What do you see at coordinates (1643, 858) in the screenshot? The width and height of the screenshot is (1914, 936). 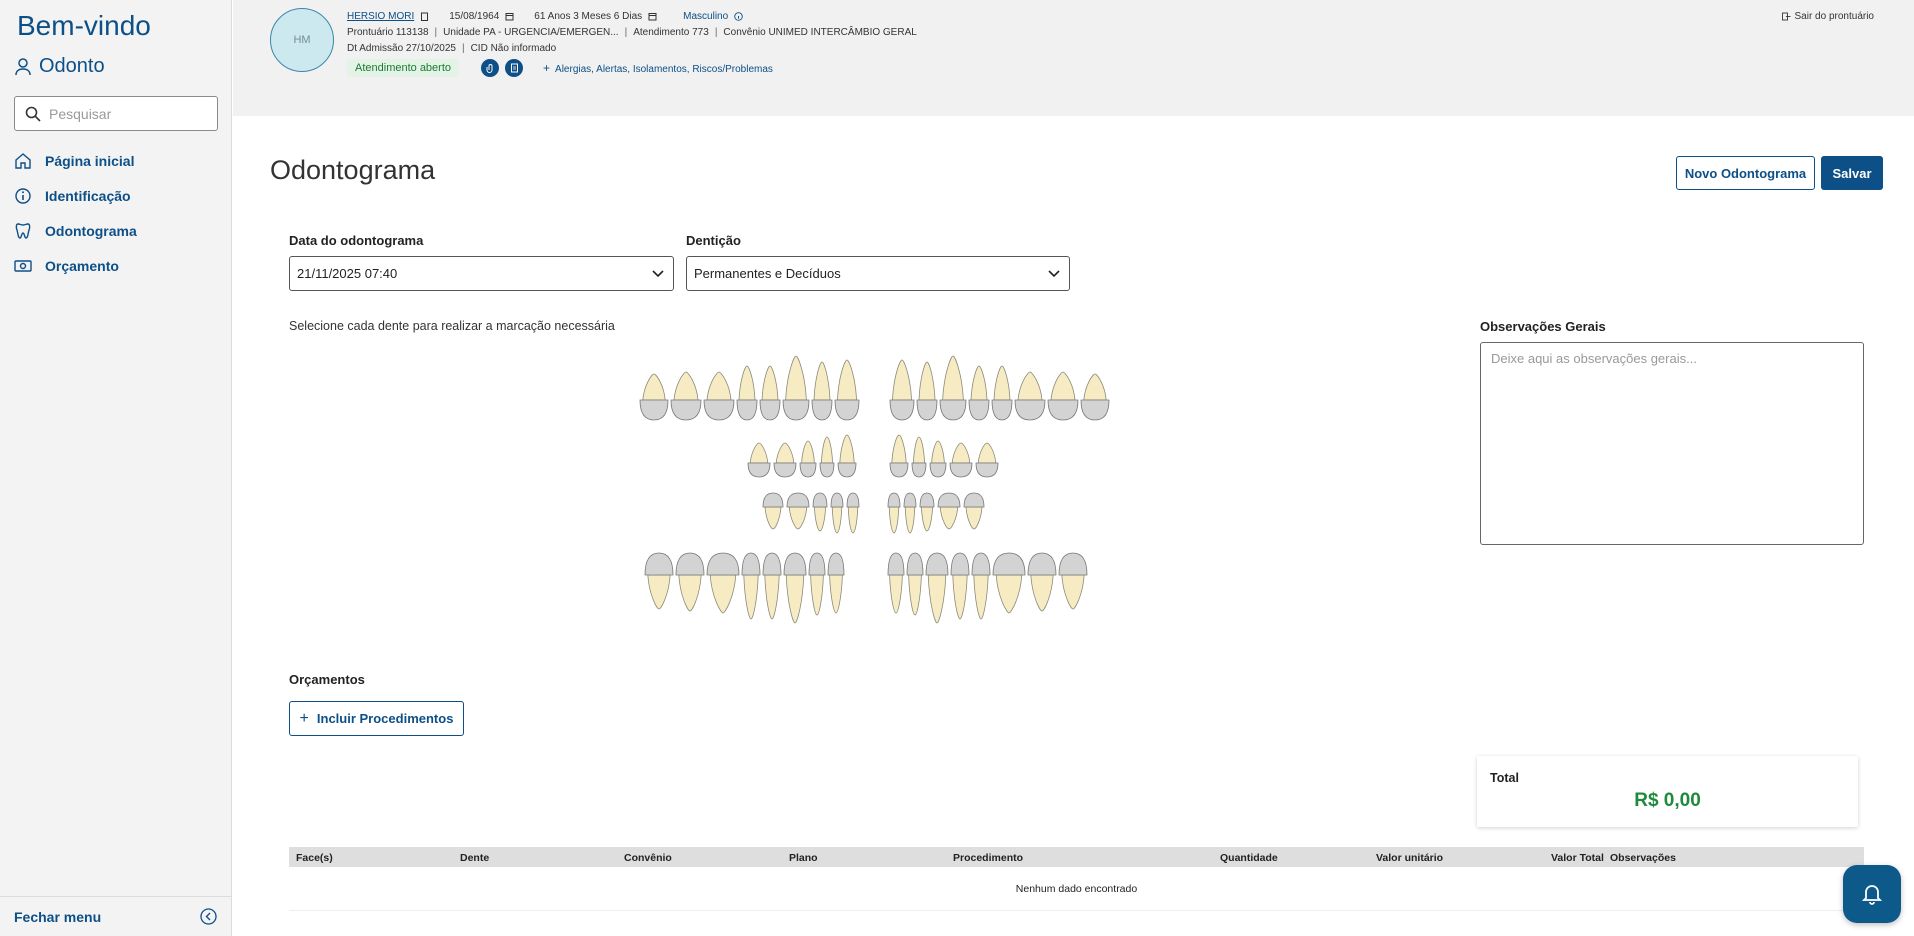 I see `column-header: Observações` at bounding box center [1643, 858].